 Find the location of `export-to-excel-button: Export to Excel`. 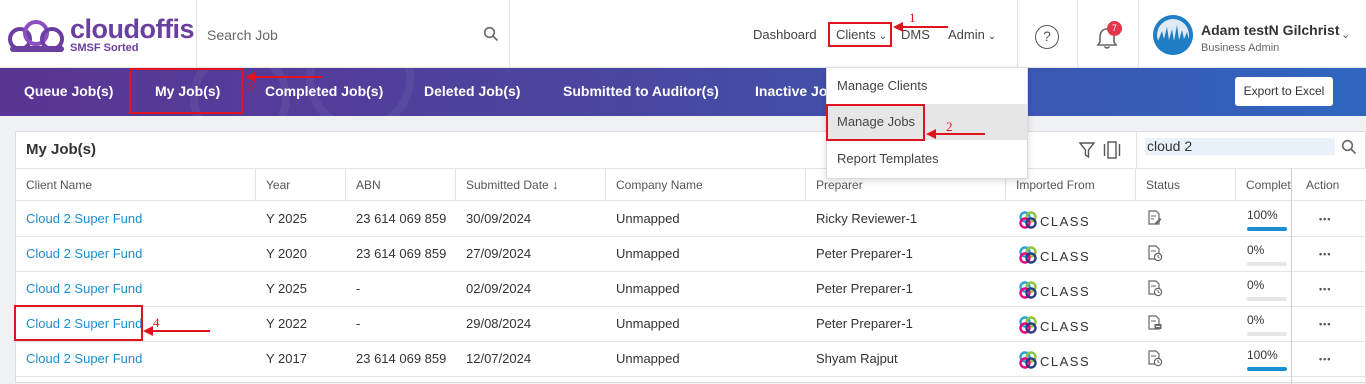

export-to-excel-button: Export to Excel is located at coordinates (1284, 91).